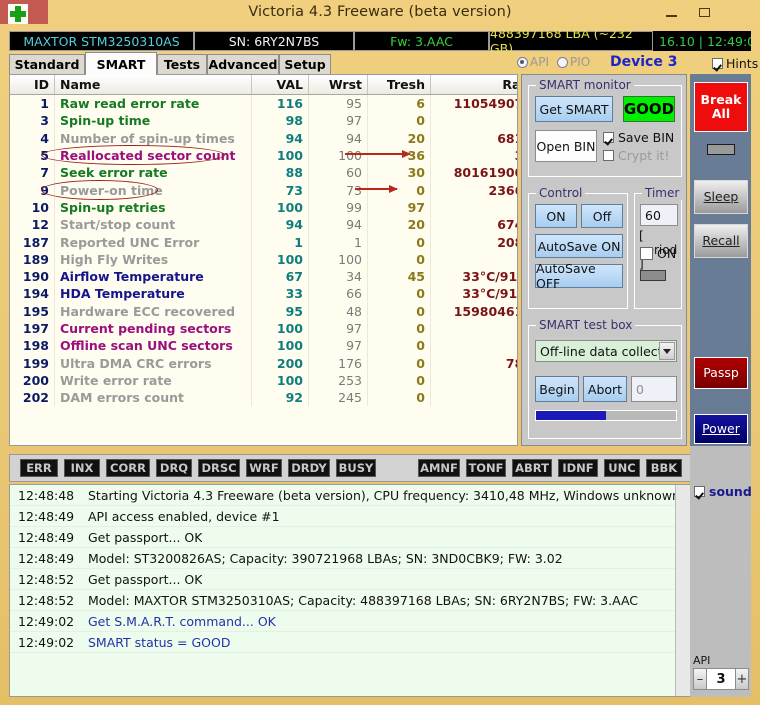  Describe the element at coordinates (121, 63) in the screenshot. I see `tab-smart: SMART` at that location.